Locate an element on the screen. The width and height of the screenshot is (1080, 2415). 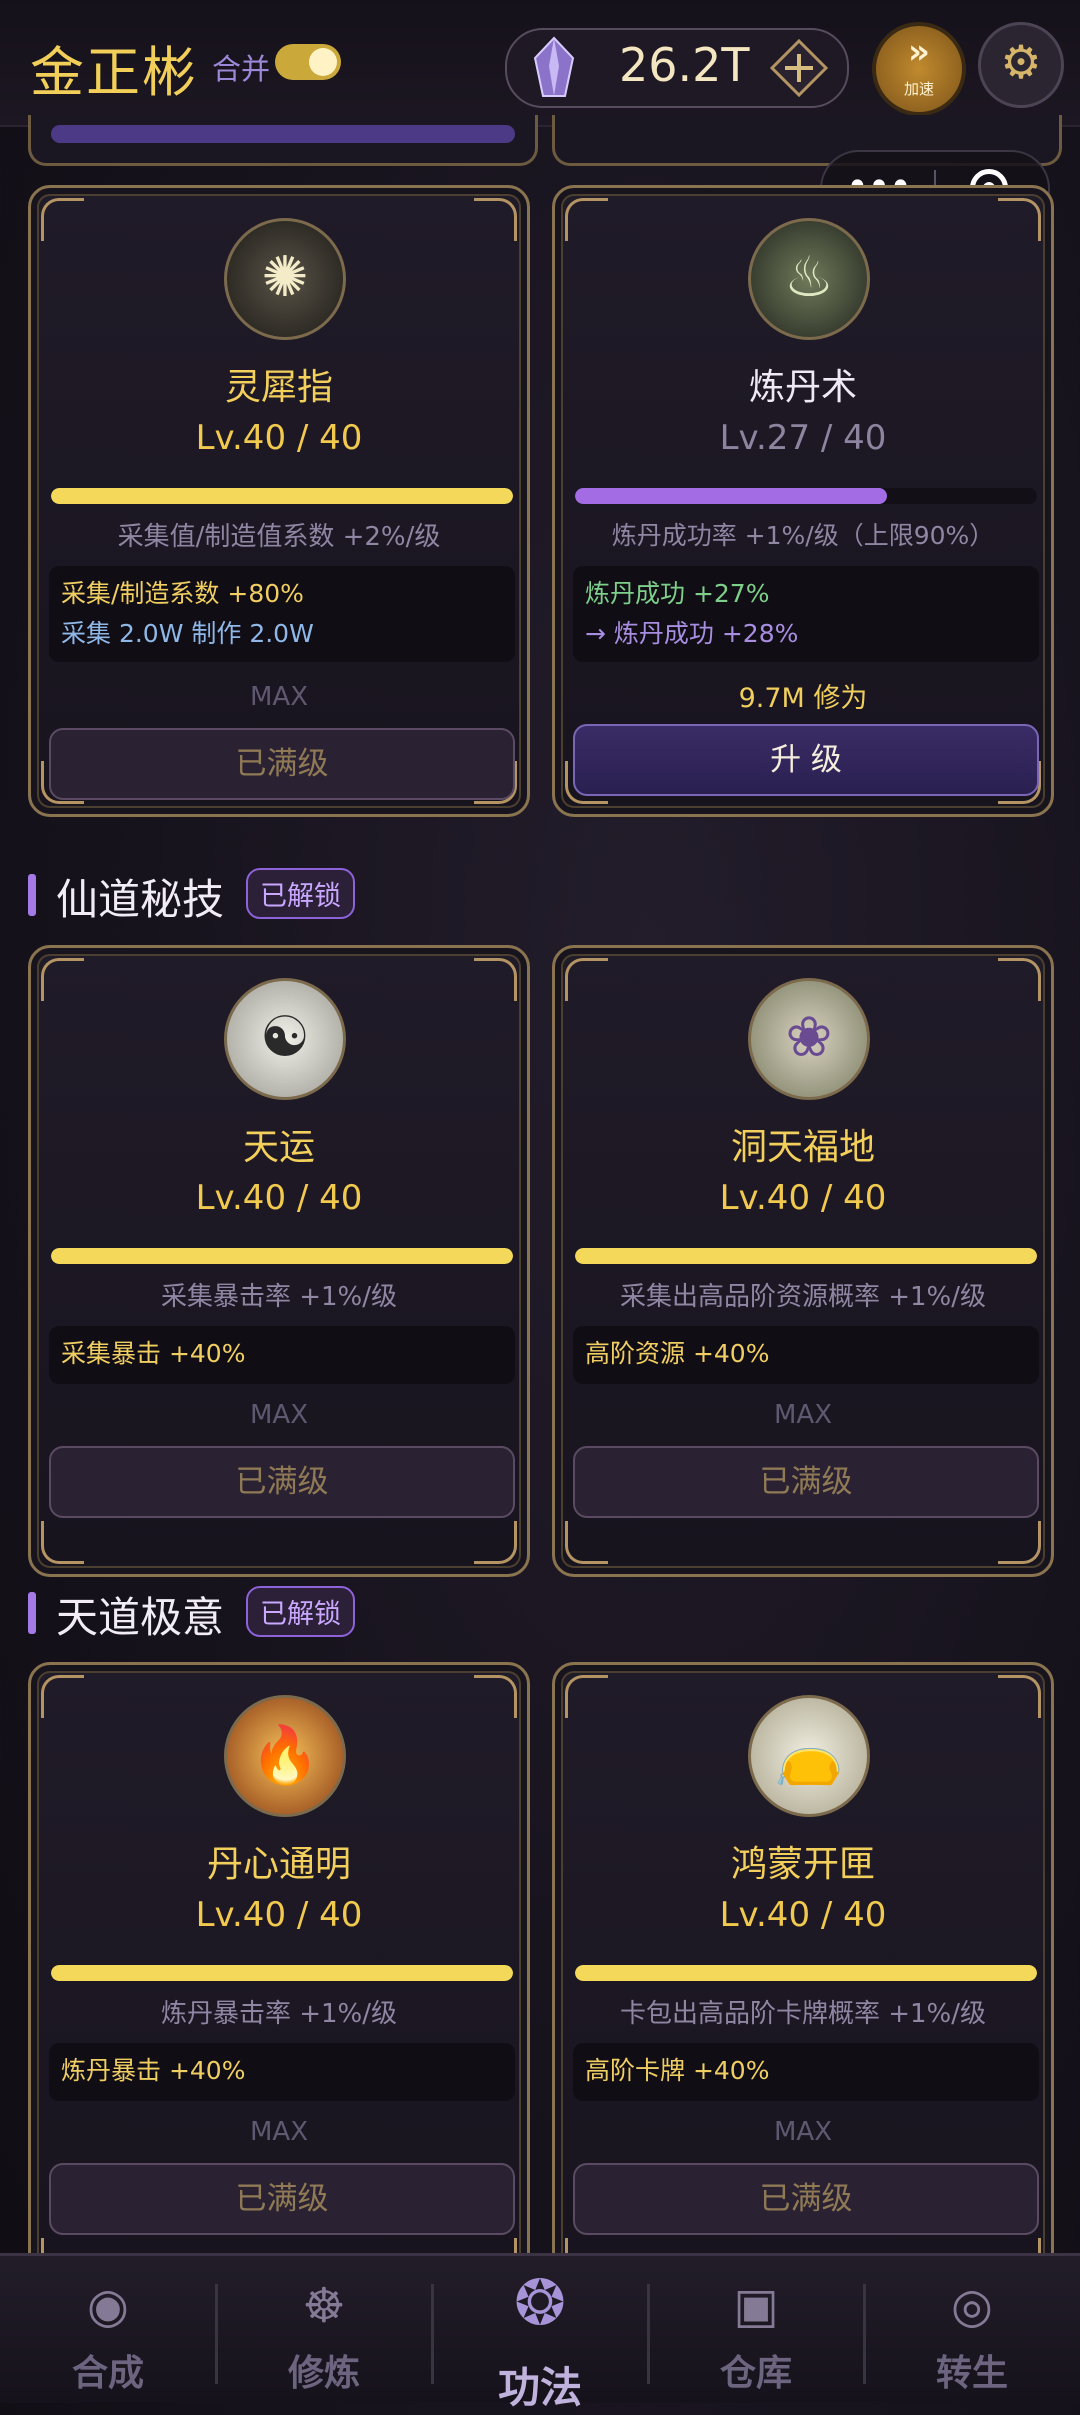
fast-forward-icon: » is located at coordinates (919, 52).